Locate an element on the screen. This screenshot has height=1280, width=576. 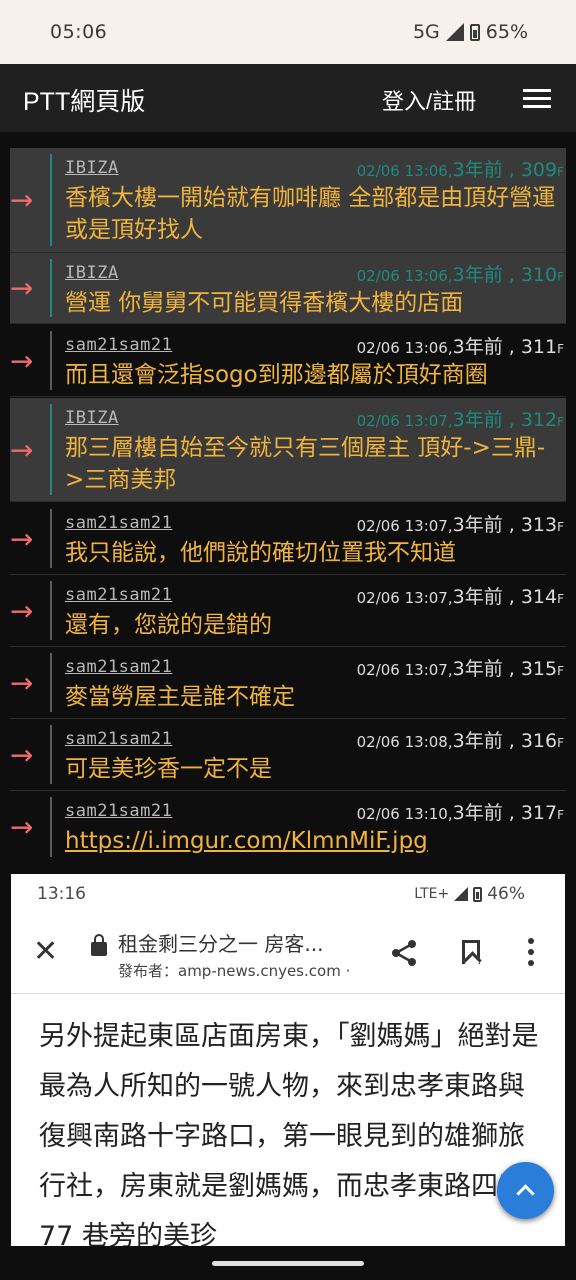
push-meta: 02/06 13:06,3年前 , 309F is located at coordinates (460, 170).